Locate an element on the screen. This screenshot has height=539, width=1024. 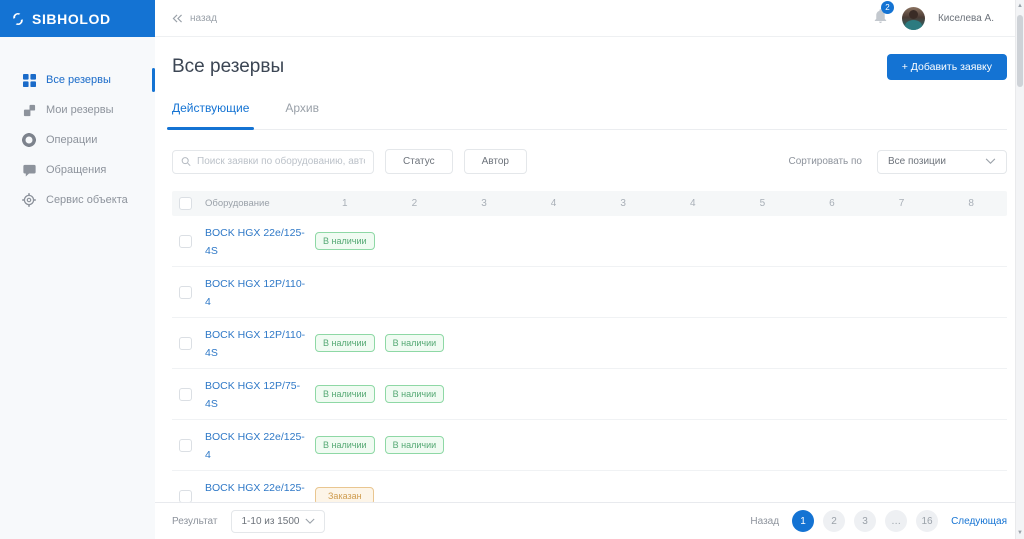
sort-select: Все позиции is located at coordinates (942, 161).